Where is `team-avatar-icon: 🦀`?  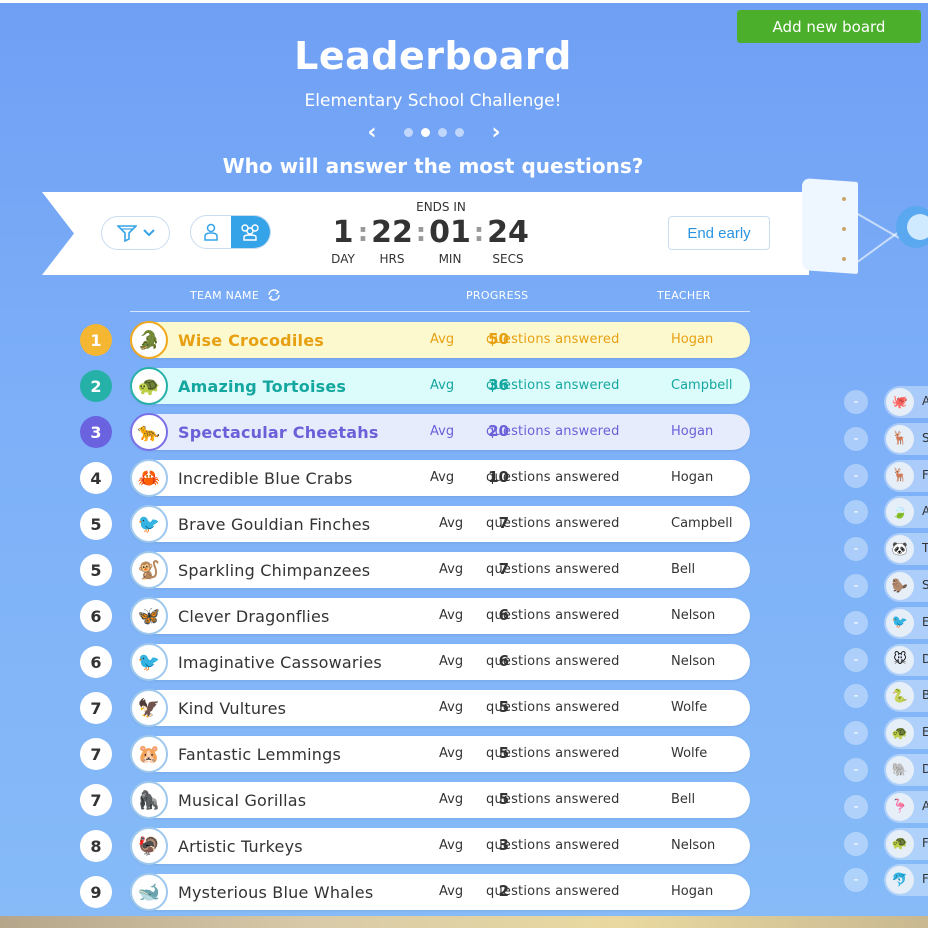
team-avatar-icon: 🦀 is located at coordinates (149, 478).